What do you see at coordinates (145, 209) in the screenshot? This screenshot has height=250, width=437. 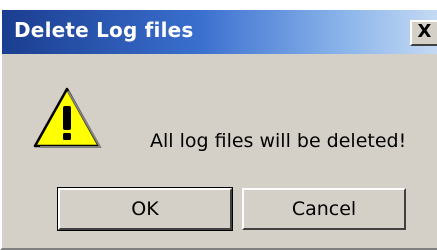 I see `ok-button: OK` at bounding box center [145, 209].